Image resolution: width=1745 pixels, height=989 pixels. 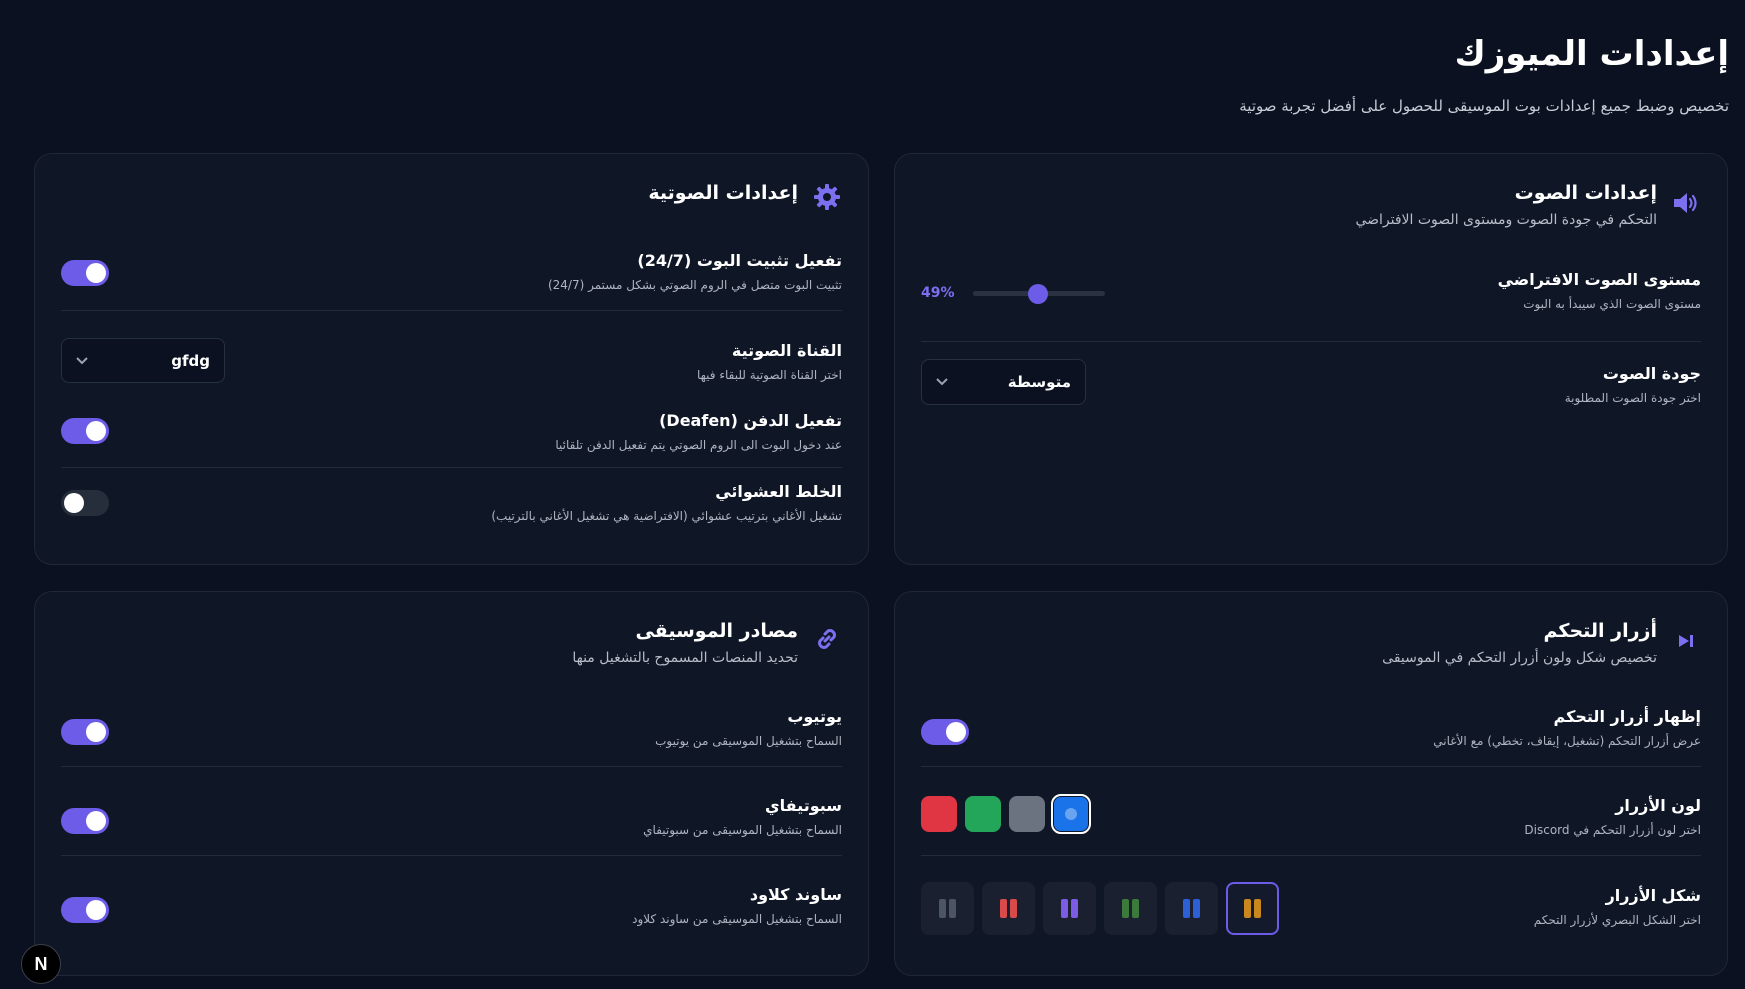 I want to click on card-header: إعدادات الصوتية, so click(x=745, y=197).